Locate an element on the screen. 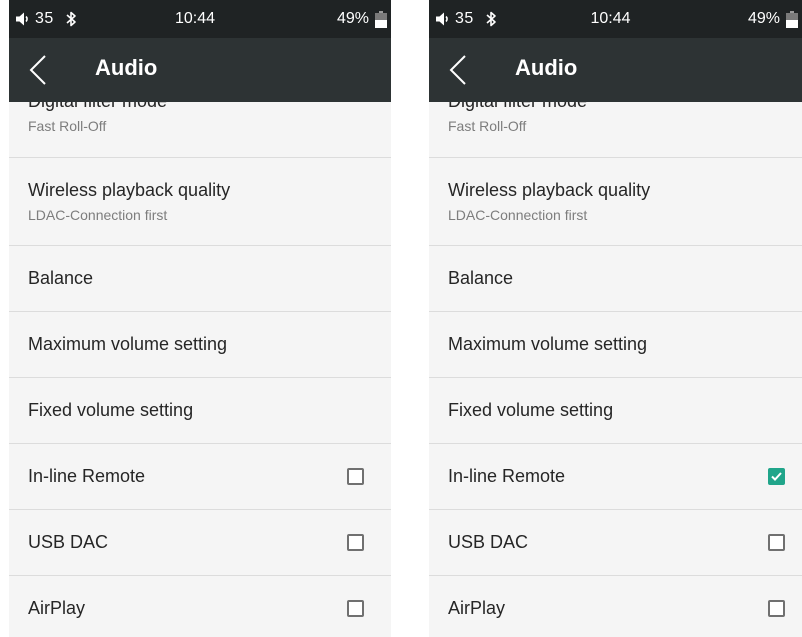 The height and width of the screenshot is (637, 802). checkmark-icon is located at coordinates (776, 476).